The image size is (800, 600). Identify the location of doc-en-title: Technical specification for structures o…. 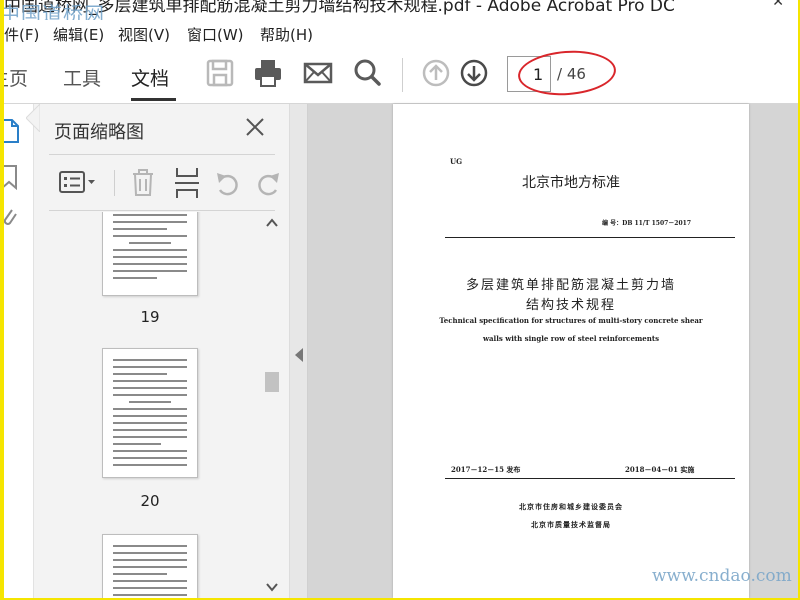
(571, 320).